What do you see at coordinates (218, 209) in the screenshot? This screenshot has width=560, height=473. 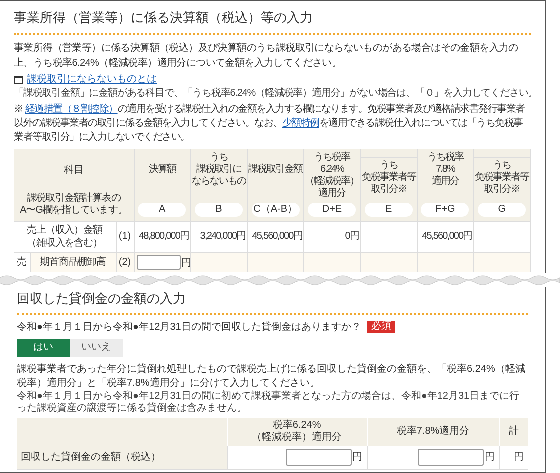 I see `column-code-badge: B` at bounding box center [218, 209].